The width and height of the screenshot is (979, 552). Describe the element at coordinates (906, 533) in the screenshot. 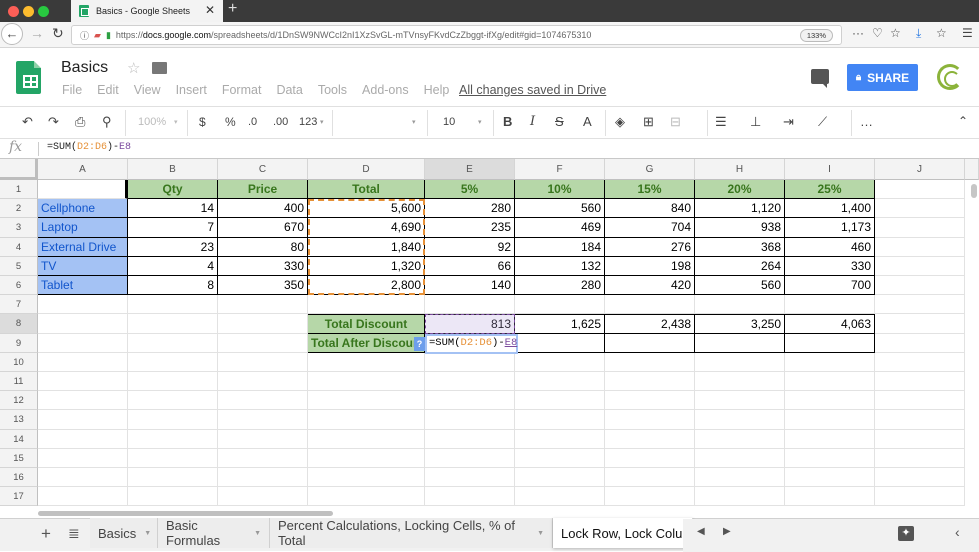

I see `explore-icon: ✦` at that location.